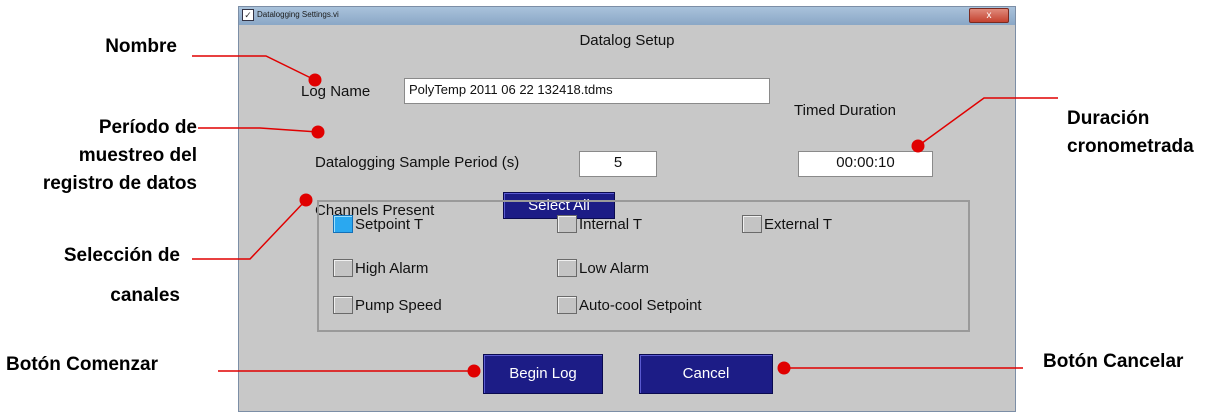 The width and height of the screenshot is (1217, 412). I want to click on annotation-comenzar: Botón Comenzar, so click(82, 364).